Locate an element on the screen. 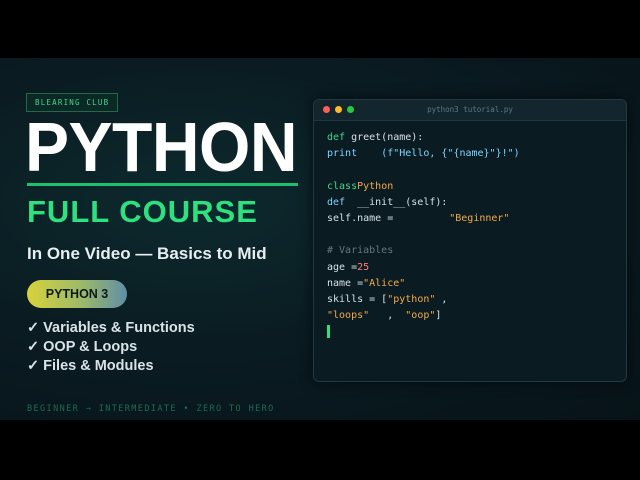 This screenshot has width=640, height=480. code-string: "python" is located at coordinates (411, 299).